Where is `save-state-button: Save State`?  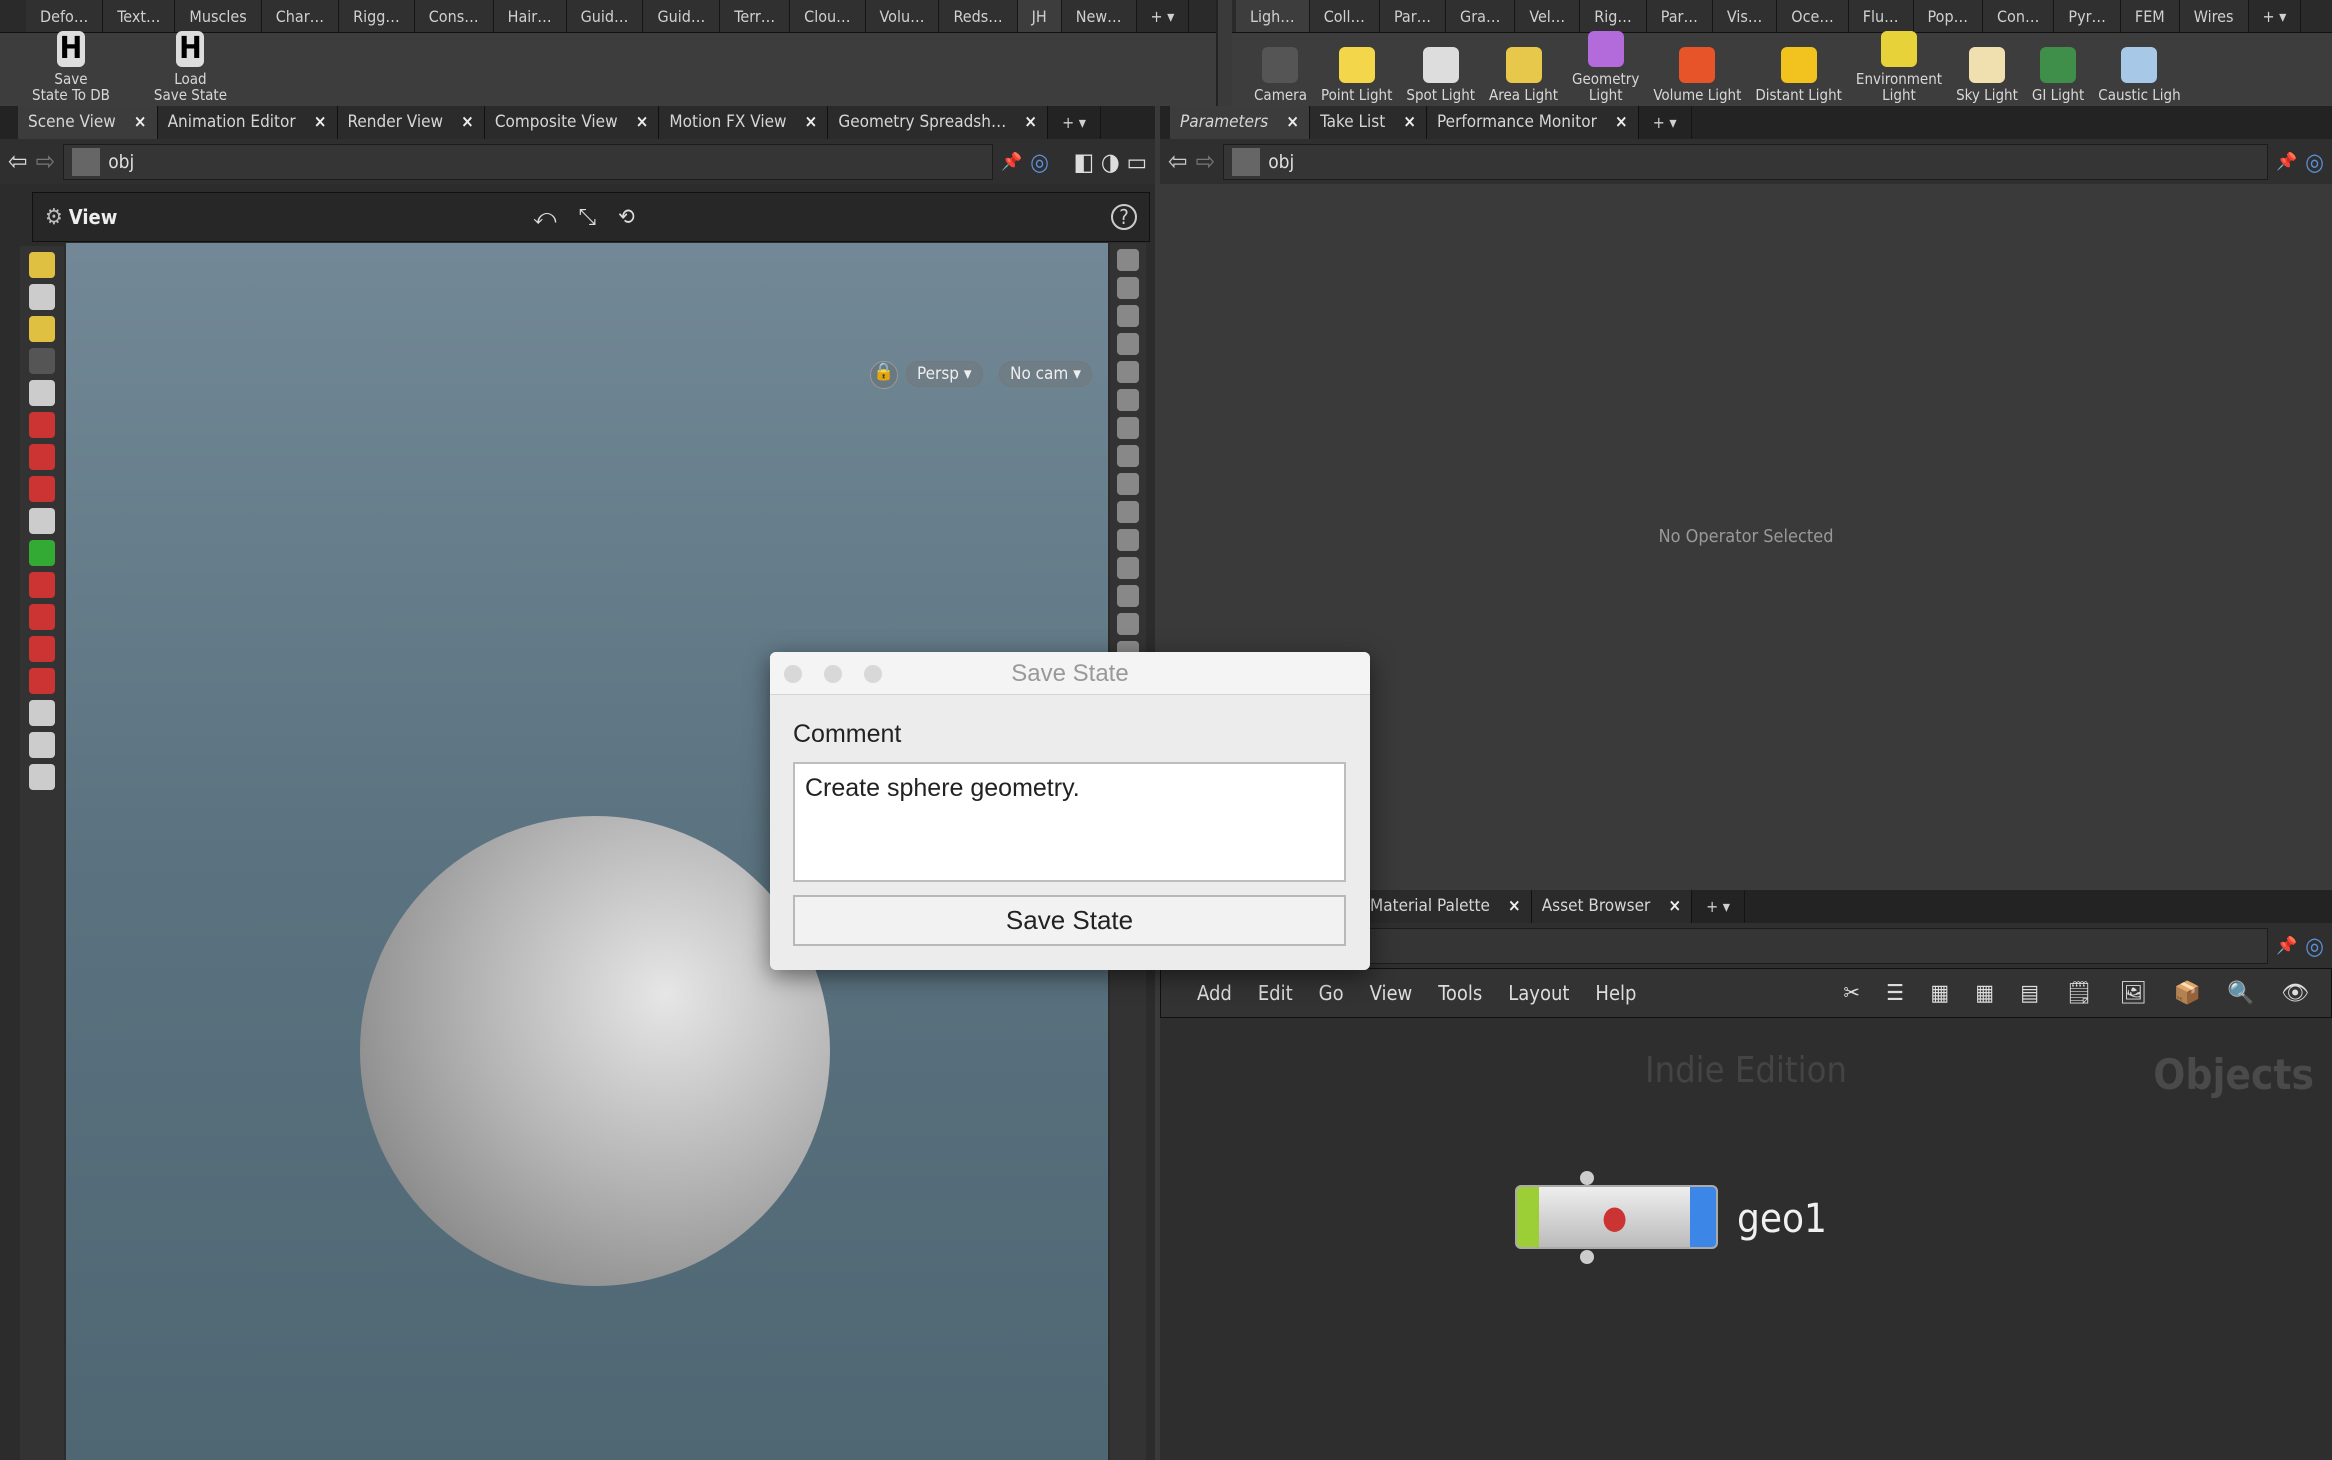 save-state-button: Save State is located at coordinates (1069, 920).